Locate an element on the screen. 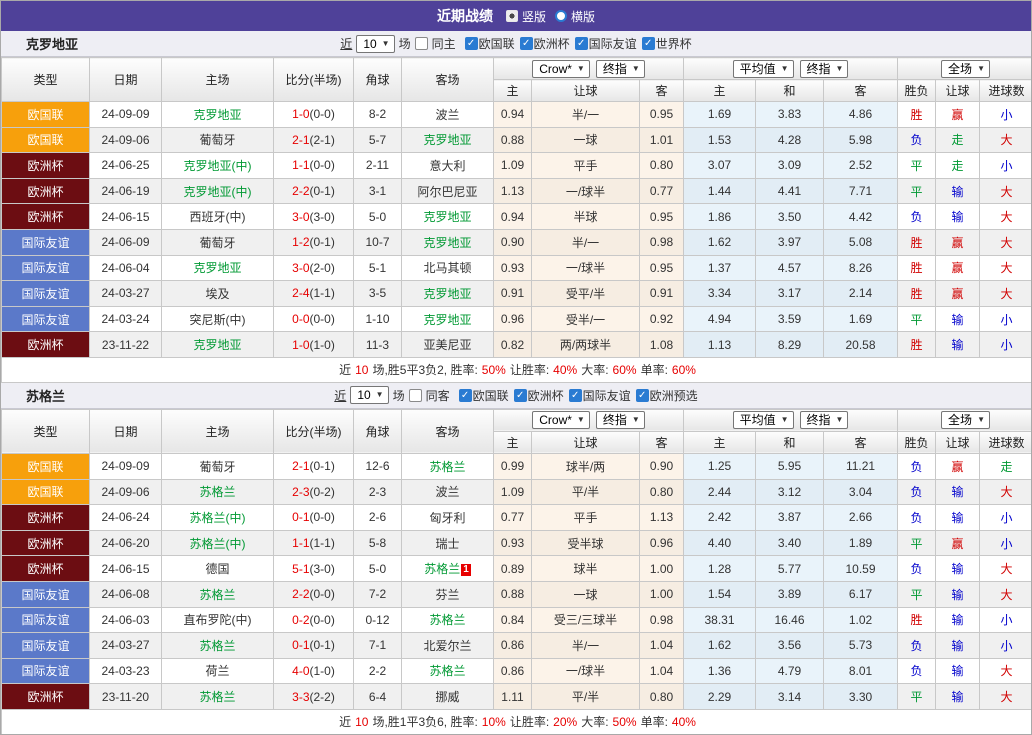 The image size is (1032, 735). average-odds-cell: 1.37 is located at coordinates (719, 268).